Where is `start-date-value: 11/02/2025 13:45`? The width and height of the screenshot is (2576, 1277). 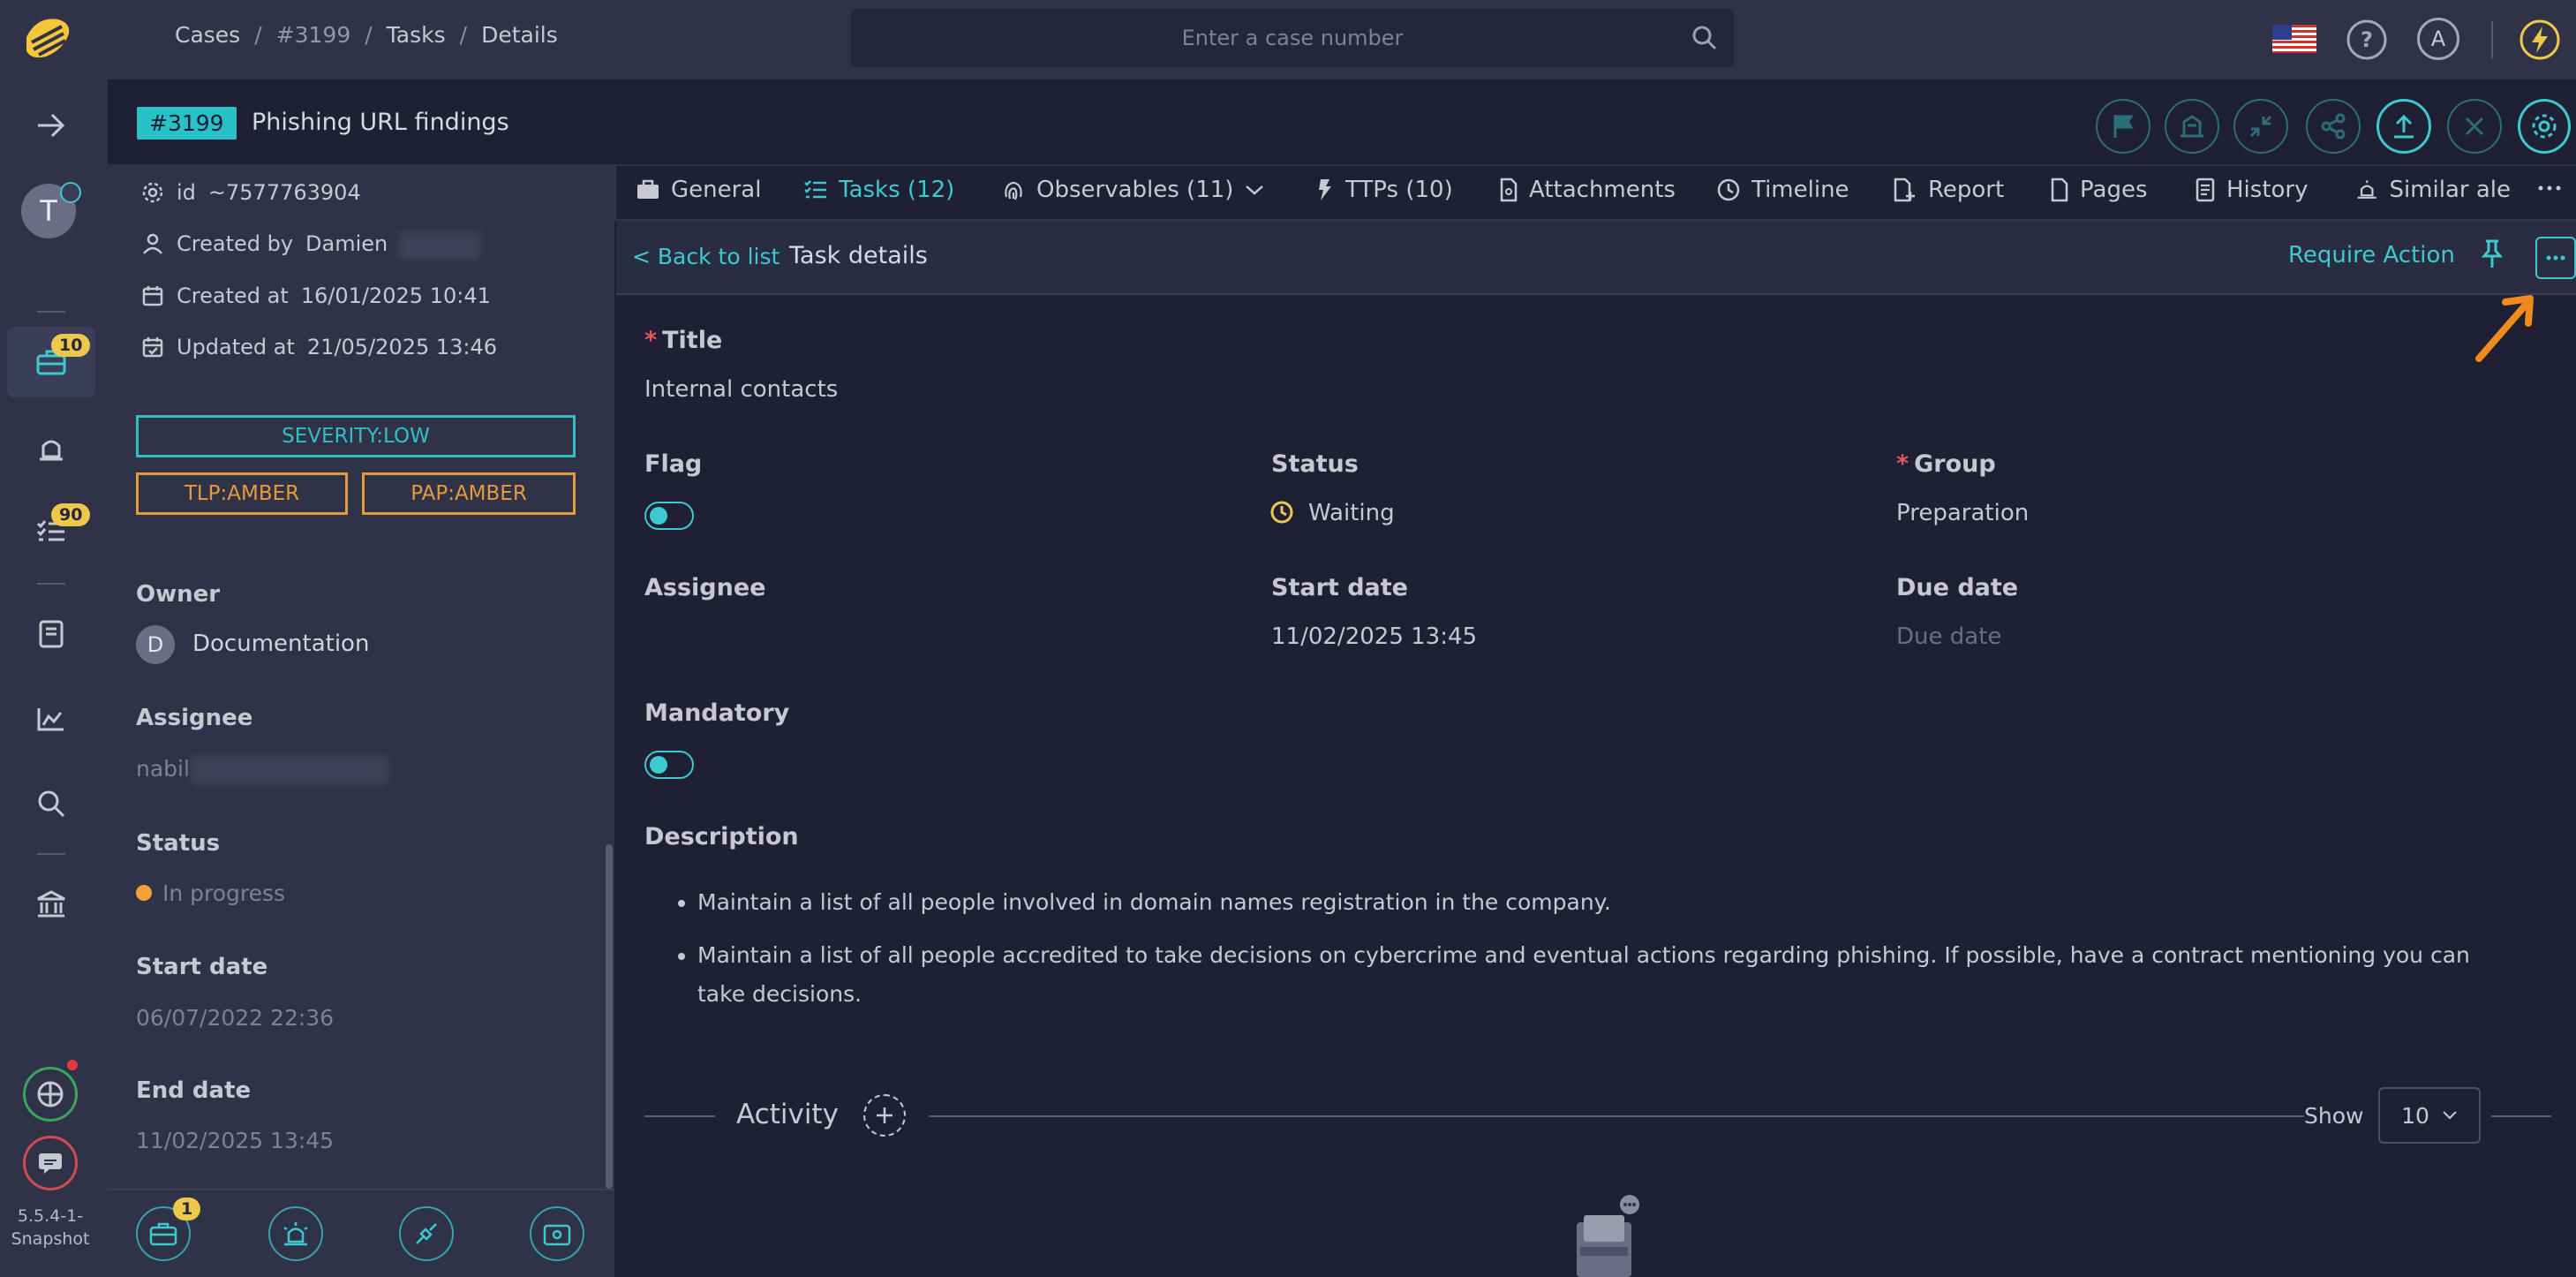
start-date-value: 11/02/2025 13:45 is located at coordinates (1374, 636).